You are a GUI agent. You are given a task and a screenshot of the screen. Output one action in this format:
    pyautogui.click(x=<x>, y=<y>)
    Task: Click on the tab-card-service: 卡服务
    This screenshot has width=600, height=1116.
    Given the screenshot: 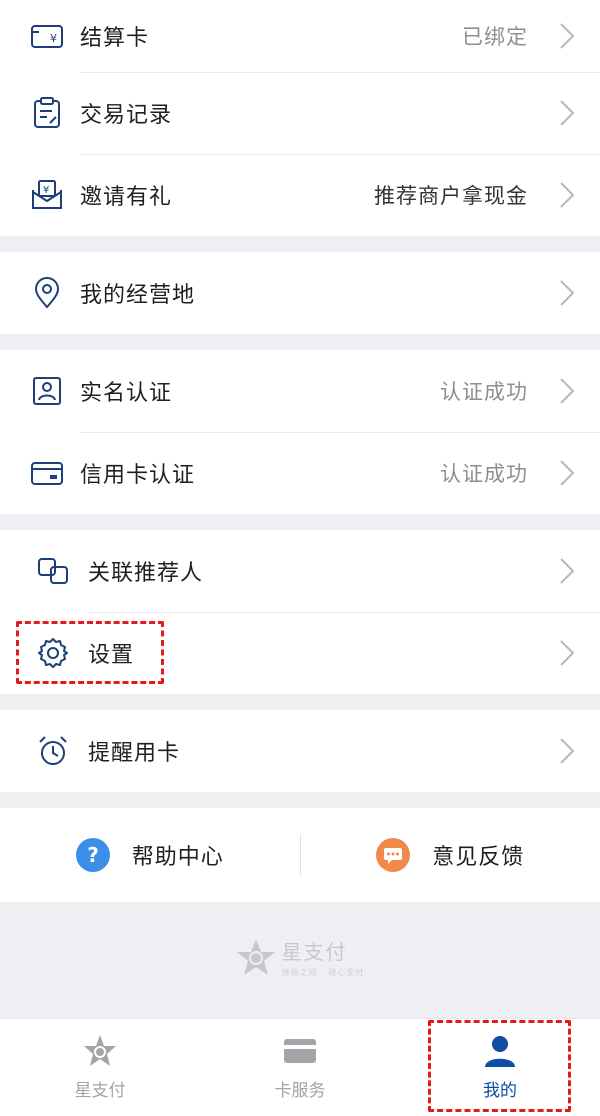 What is the action you would take?
    pyautogui.click(x=300, y=1067)
    